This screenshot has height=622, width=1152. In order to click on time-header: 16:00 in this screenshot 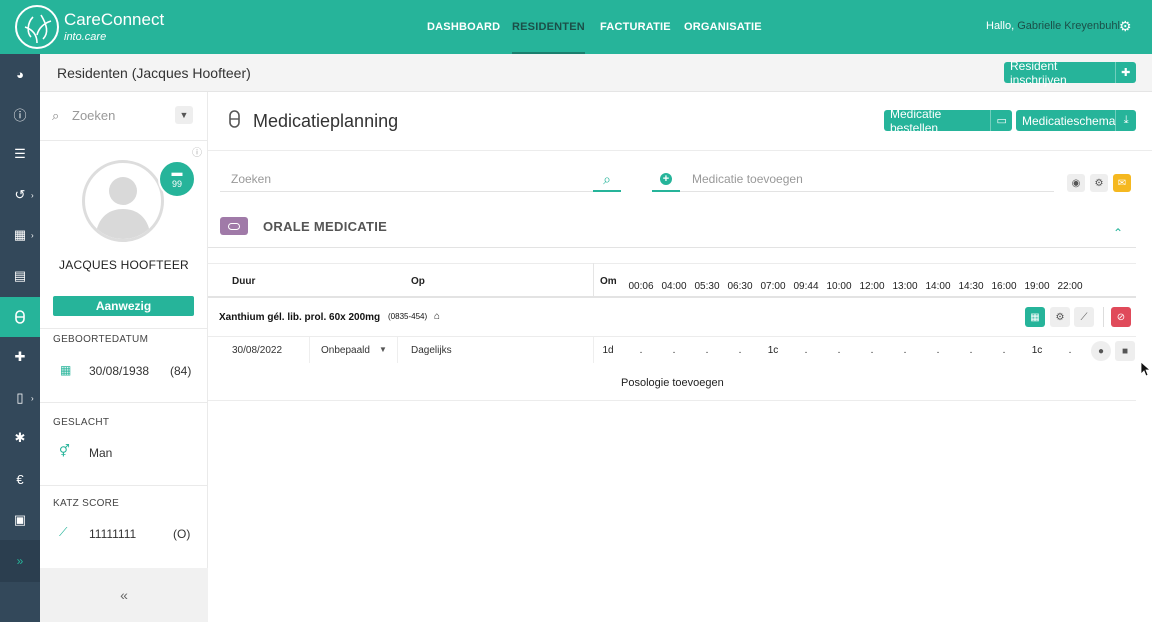, I will do `click(1004, 286)`.